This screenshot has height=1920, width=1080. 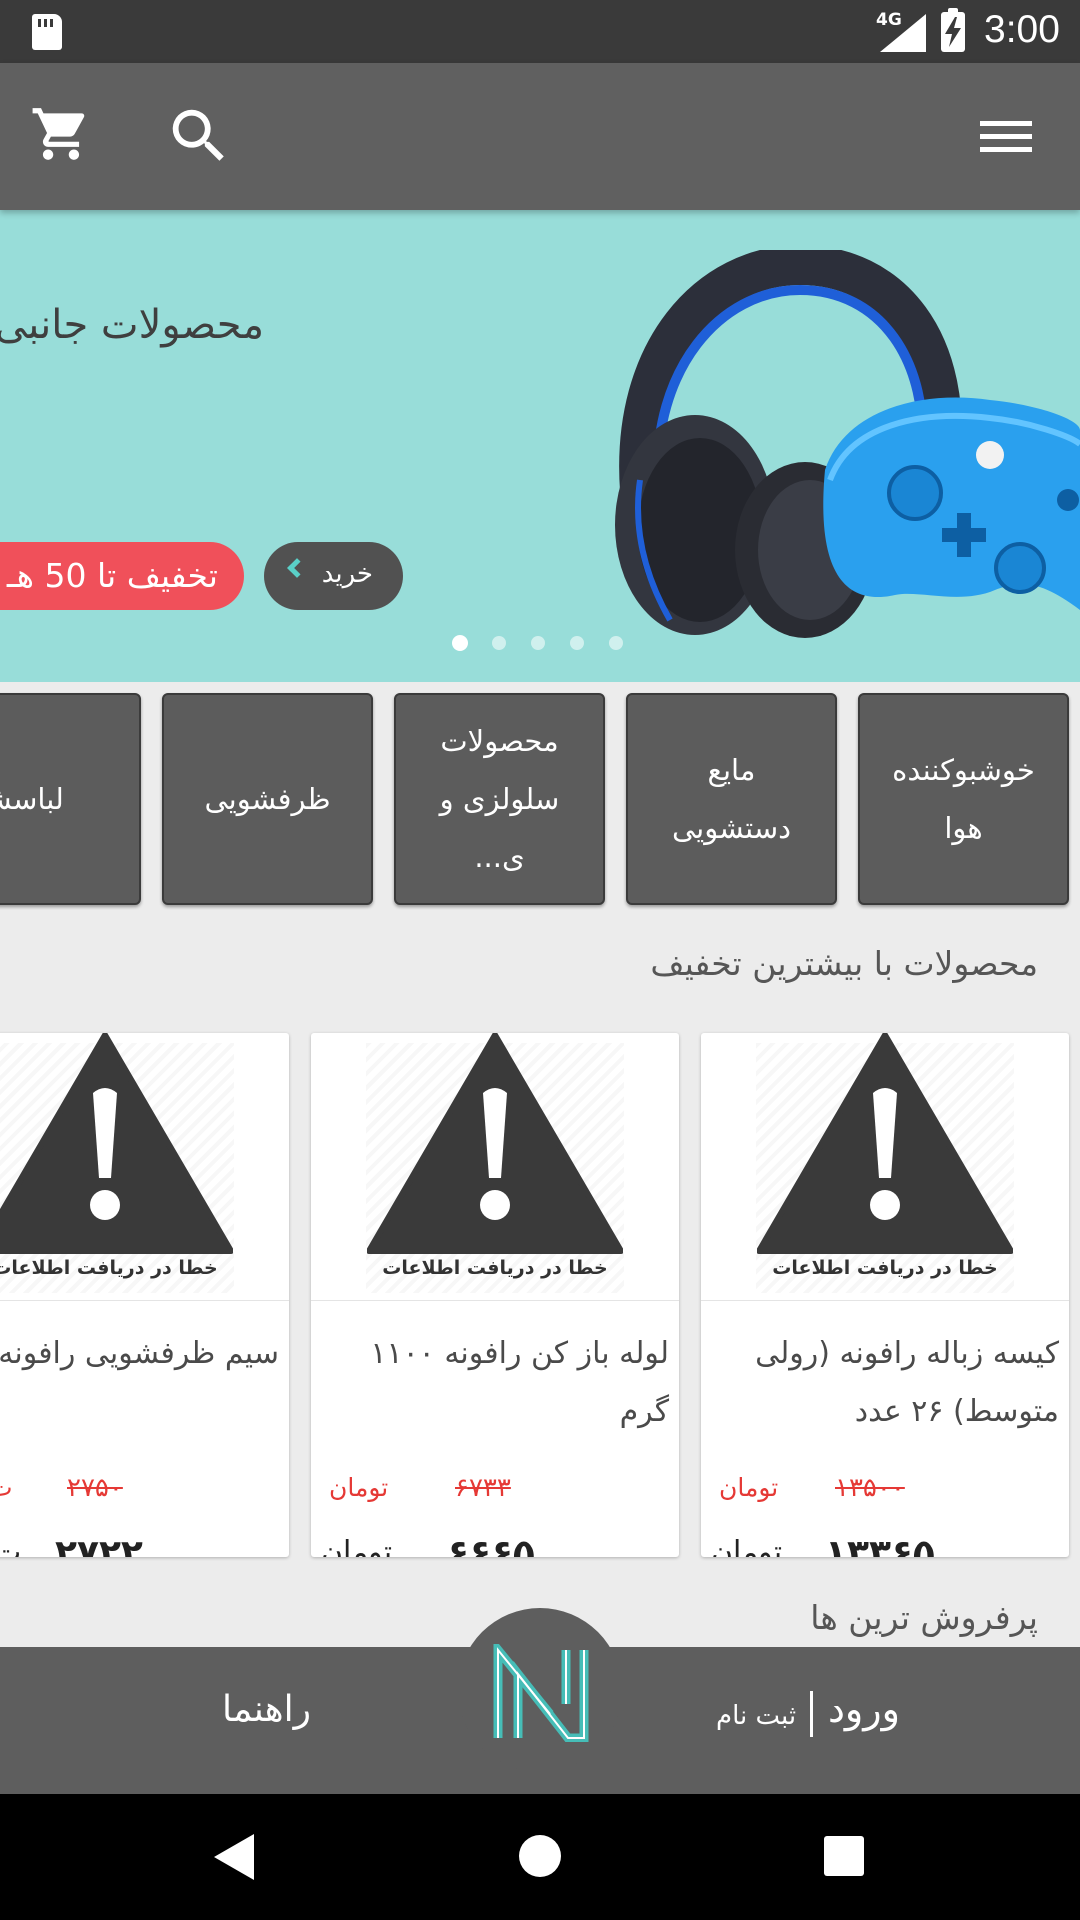 What do you see at coordinates (11, 1546) in the screenshot?
I see `price-unit: ت` at bounding box center [11, 1546].